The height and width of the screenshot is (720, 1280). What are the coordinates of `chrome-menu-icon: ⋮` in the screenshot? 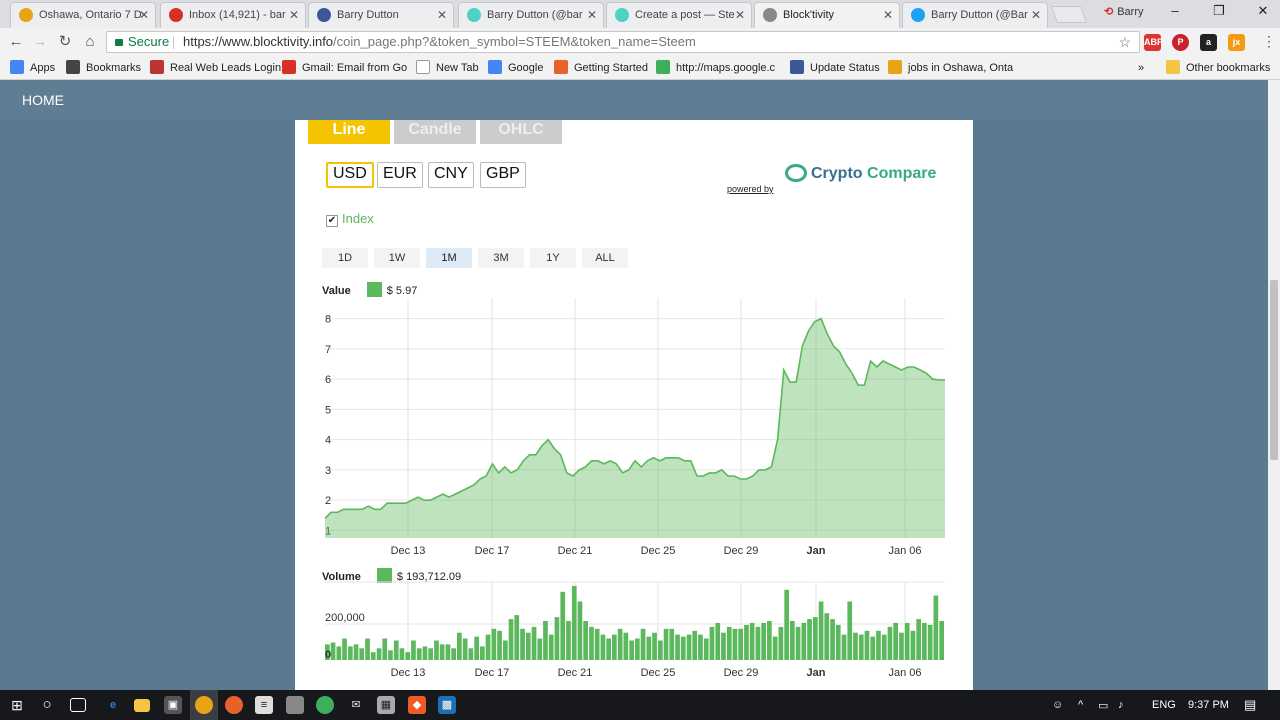 It's located at (1269, 41).